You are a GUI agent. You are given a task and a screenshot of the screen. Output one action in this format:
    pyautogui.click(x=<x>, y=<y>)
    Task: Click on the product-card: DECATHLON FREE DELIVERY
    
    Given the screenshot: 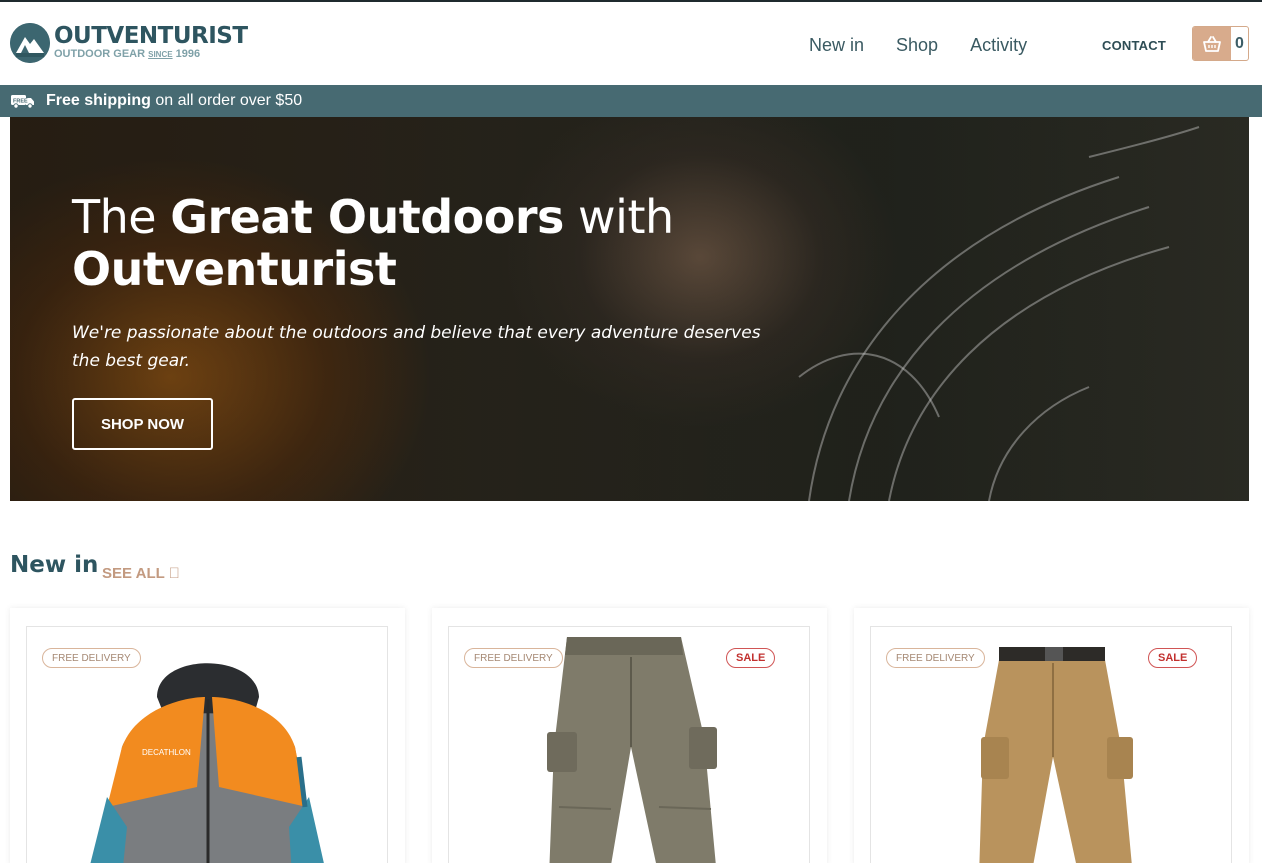 What is the action you would take?
    pyautogui.click(x=207, y=735)
    